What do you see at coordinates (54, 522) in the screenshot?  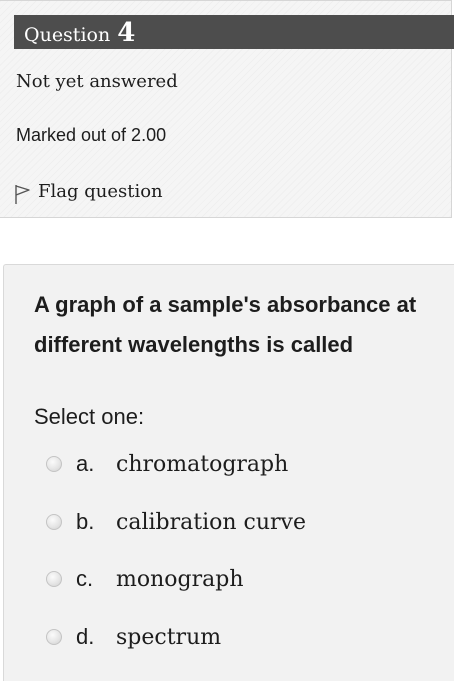 I see `radio-b` at bounding box center [54, 522].